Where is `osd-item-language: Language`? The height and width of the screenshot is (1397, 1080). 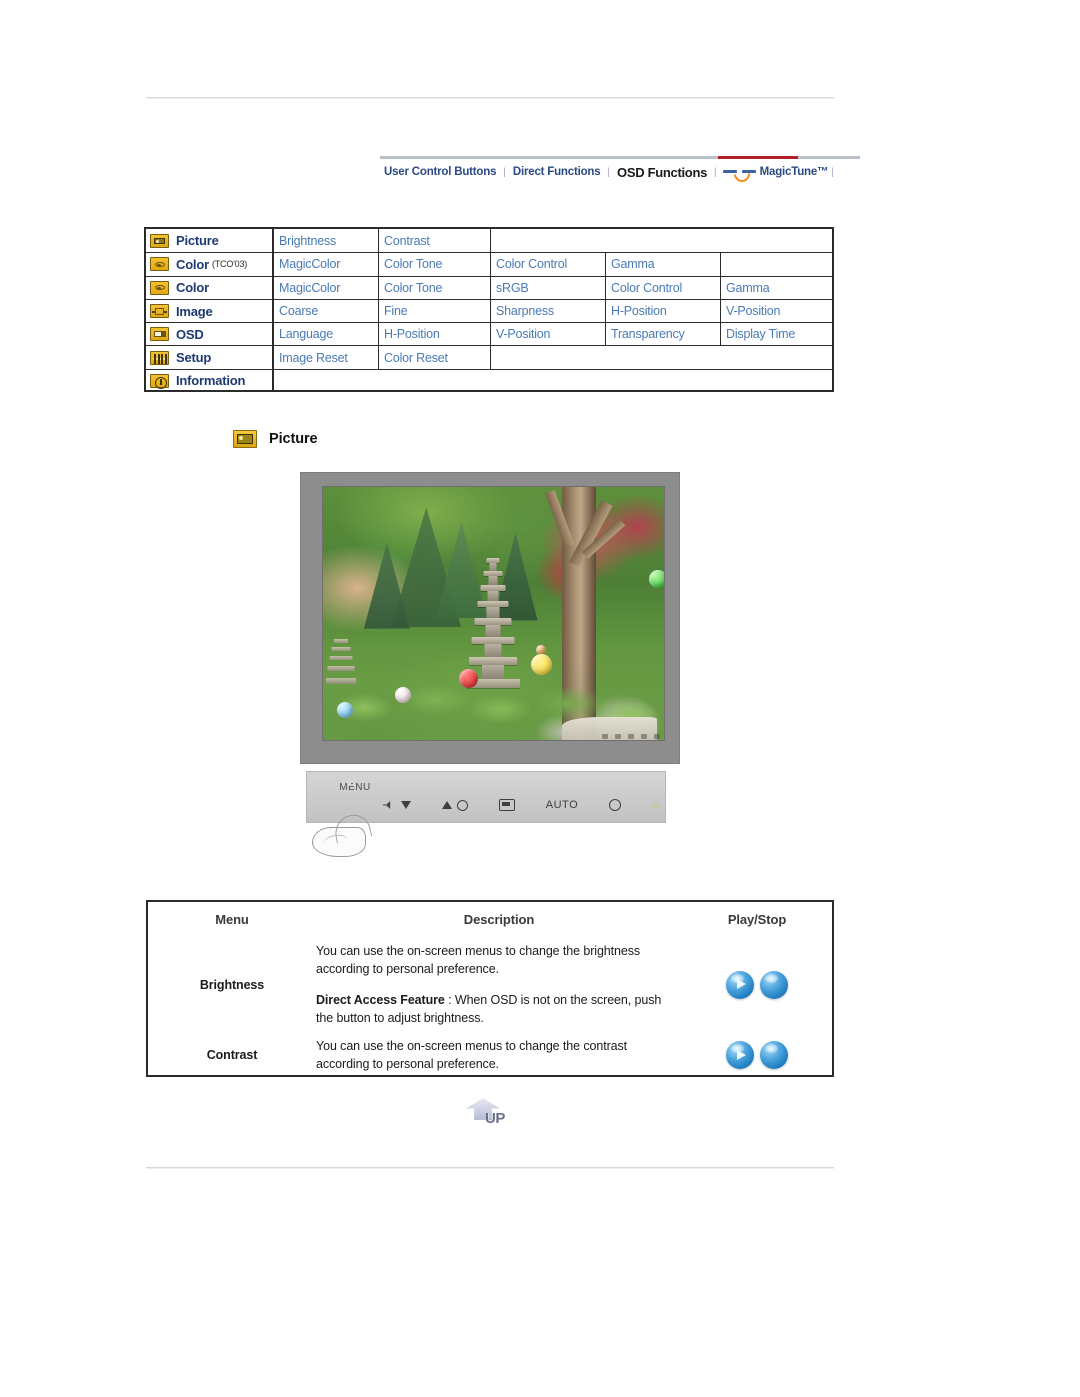
osd-item-language: Language is located at coordinates (326, 334).